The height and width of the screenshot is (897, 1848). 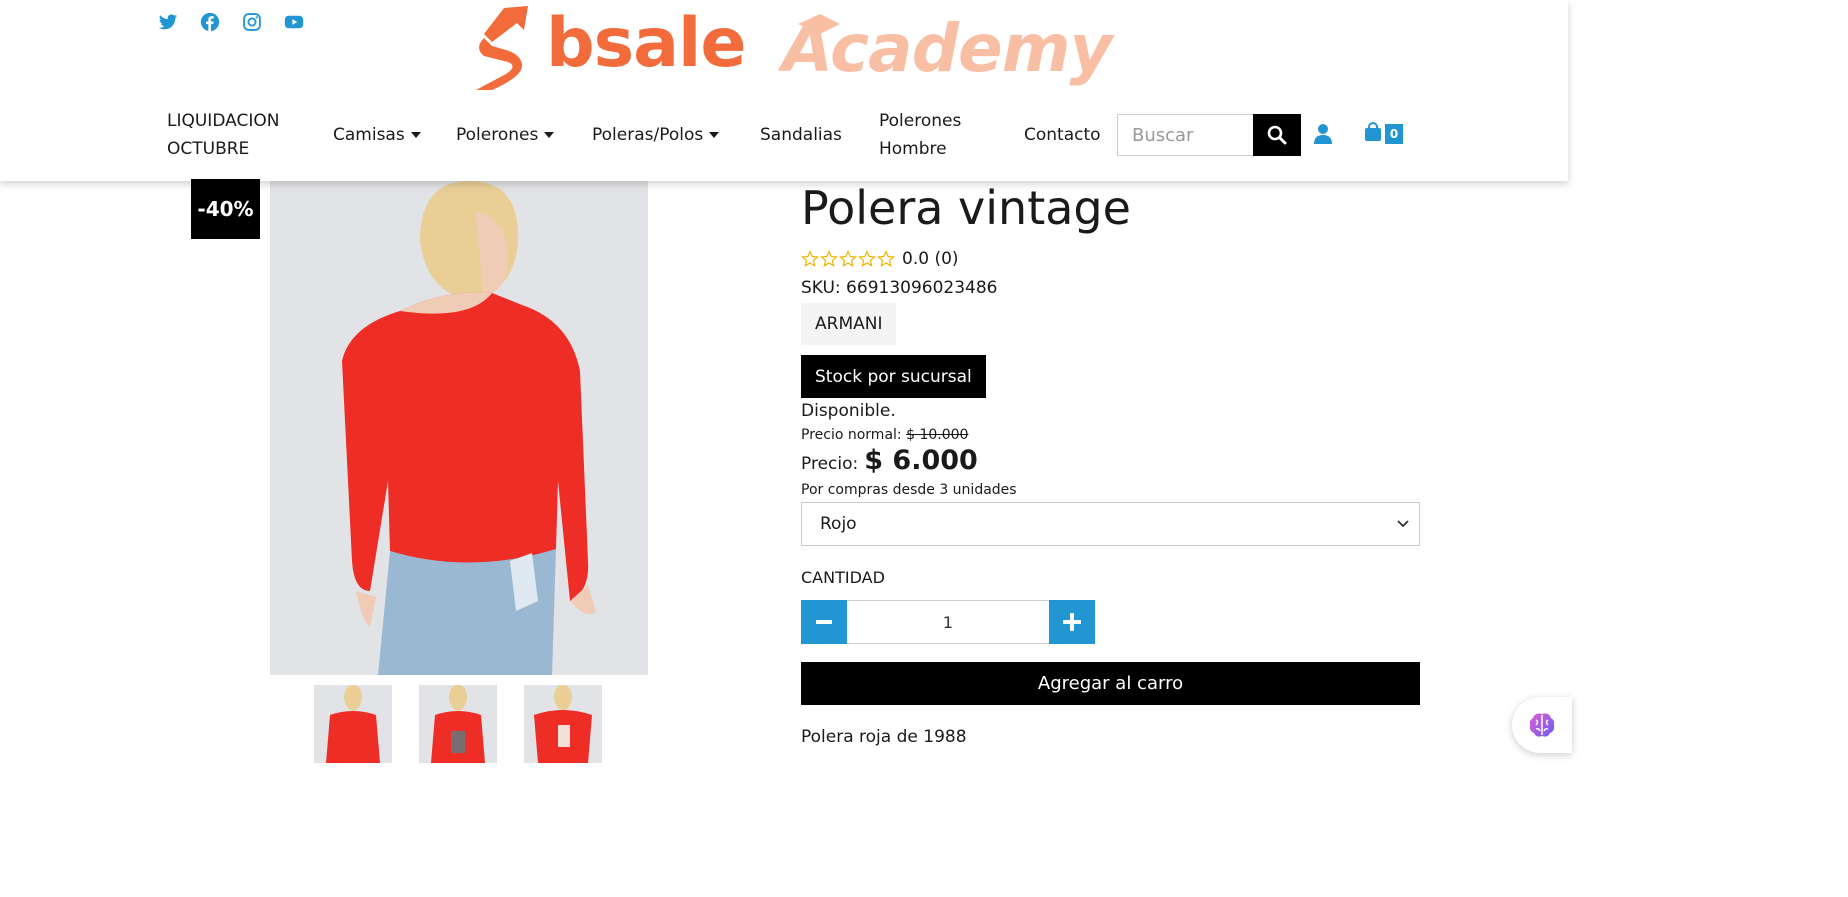 What do you see at coordinates (848, 411) in the screenshot?
I see `availability-text: Disponible.` at bounding box center [848, 411].